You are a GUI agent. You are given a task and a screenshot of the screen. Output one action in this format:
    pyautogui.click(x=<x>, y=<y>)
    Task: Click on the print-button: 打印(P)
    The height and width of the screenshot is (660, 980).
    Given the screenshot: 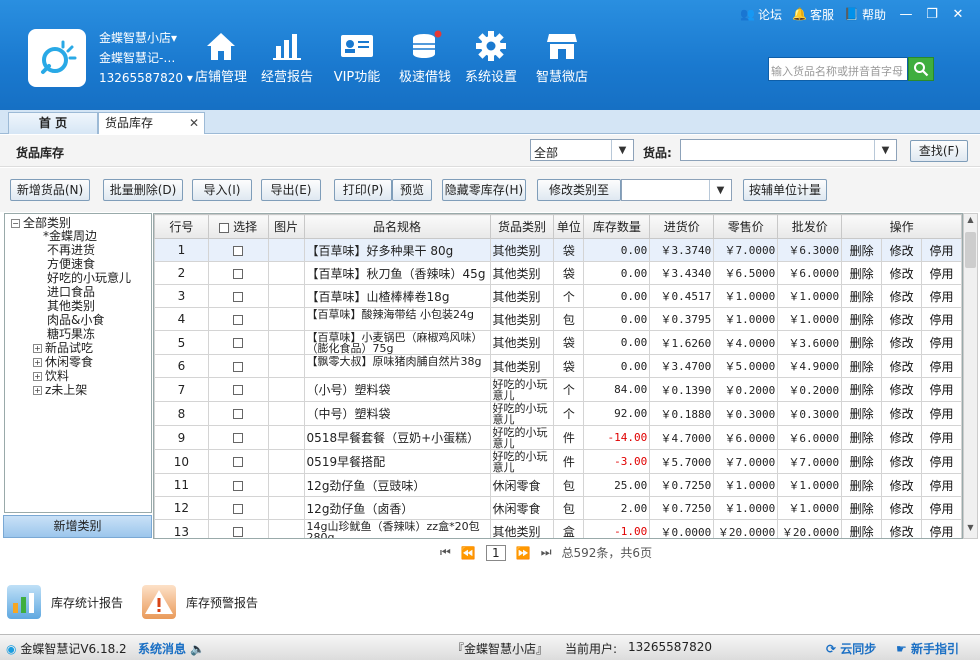 What is the action you would take?
    pyautogui.click(x=363, y=190)
    